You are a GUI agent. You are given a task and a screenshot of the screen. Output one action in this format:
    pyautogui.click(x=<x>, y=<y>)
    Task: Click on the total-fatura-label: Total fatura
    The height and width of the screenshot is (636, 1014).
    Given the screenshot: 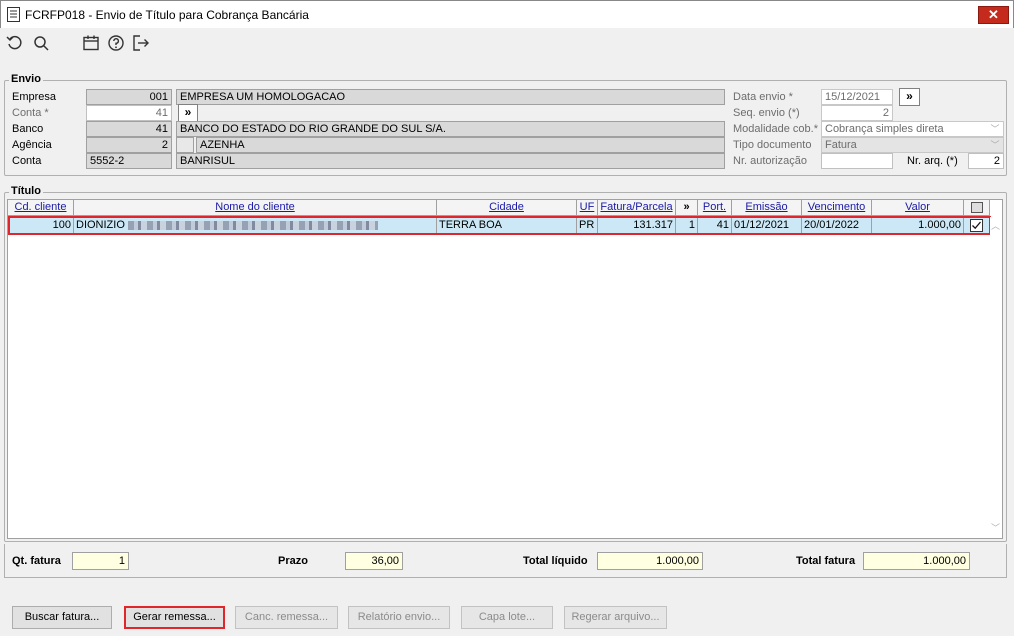 What is the action you would take?
    pyautogui.click(x=826, y=561)
    